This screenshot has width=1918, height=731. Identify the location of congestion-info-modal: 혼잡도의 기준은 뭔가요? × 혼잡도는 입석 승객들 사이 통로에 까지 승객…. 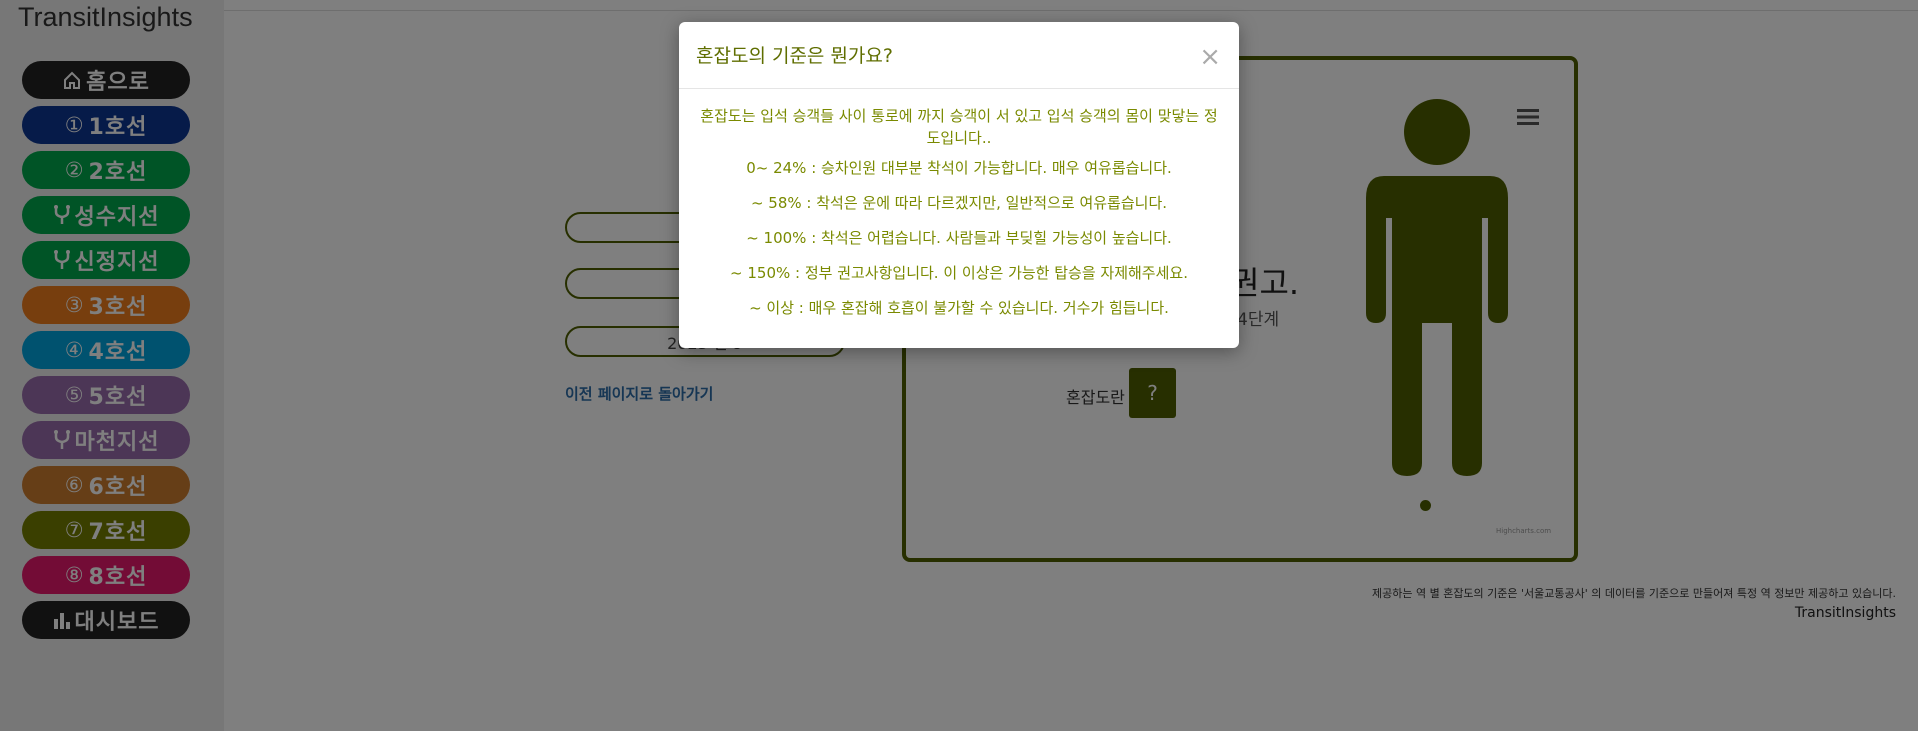
(959, 185).